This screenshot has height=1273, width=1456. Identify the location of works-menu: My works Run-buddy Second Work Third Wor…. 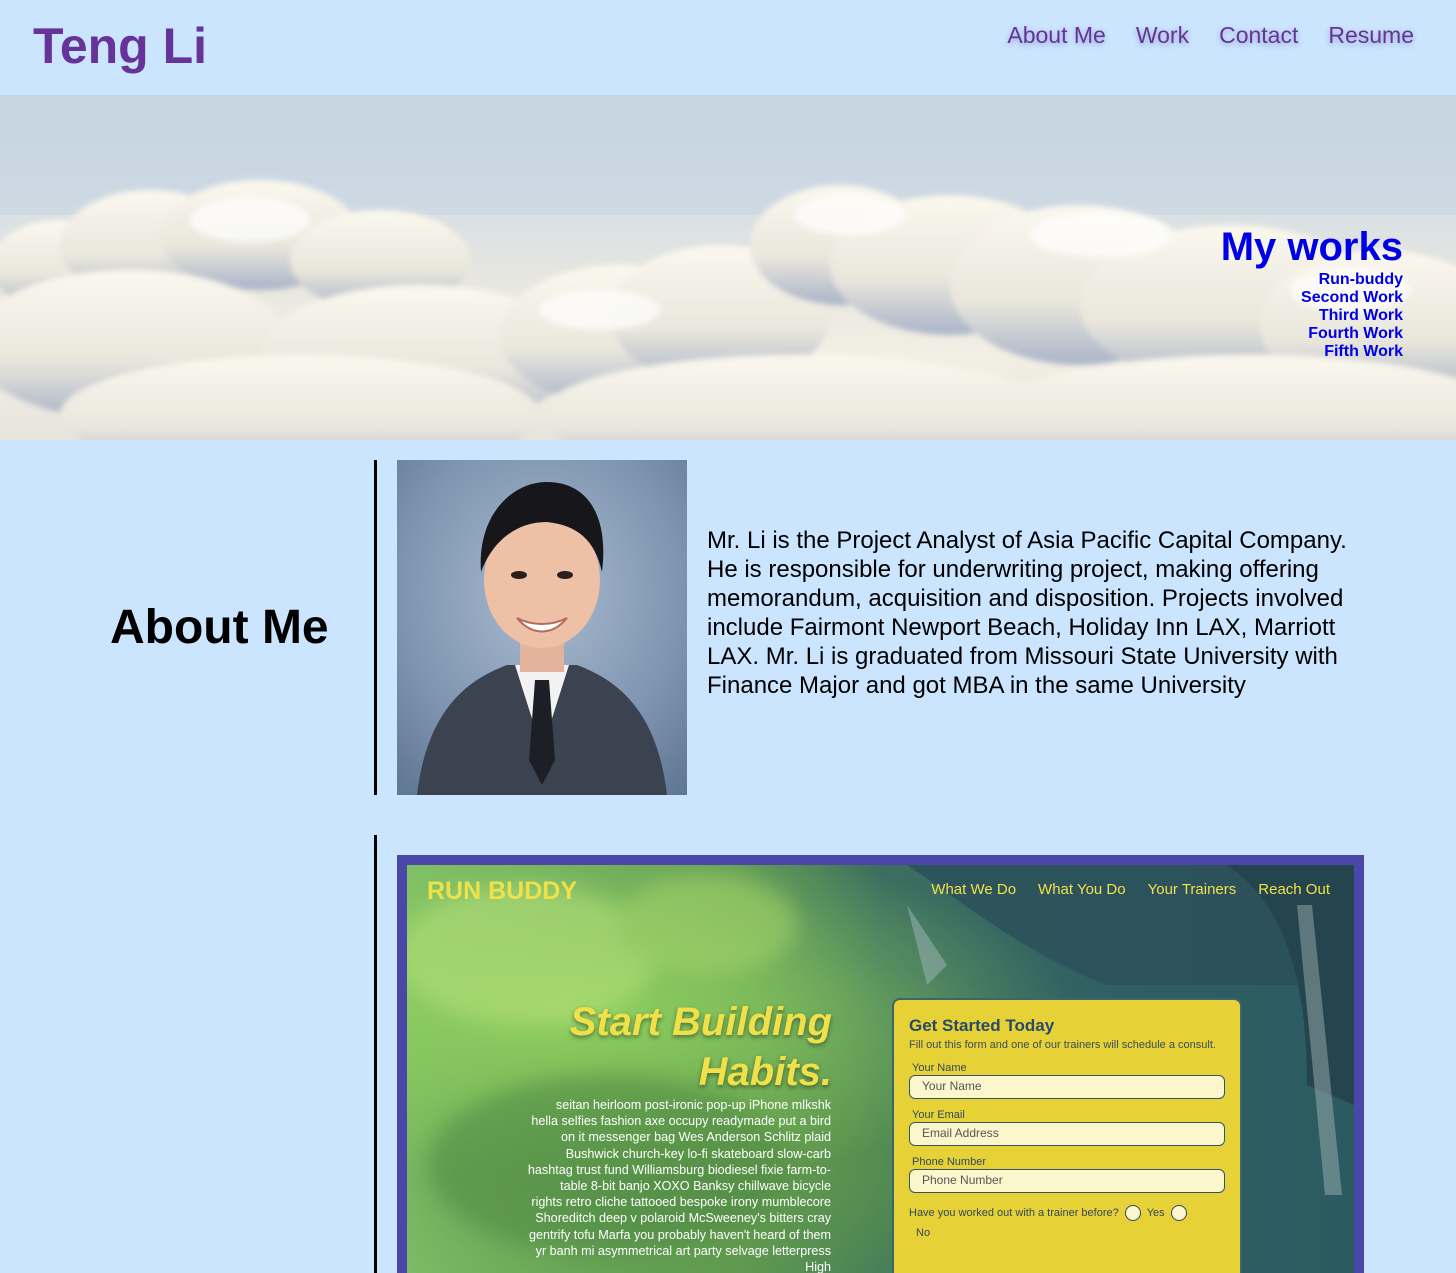
(1312, 293).